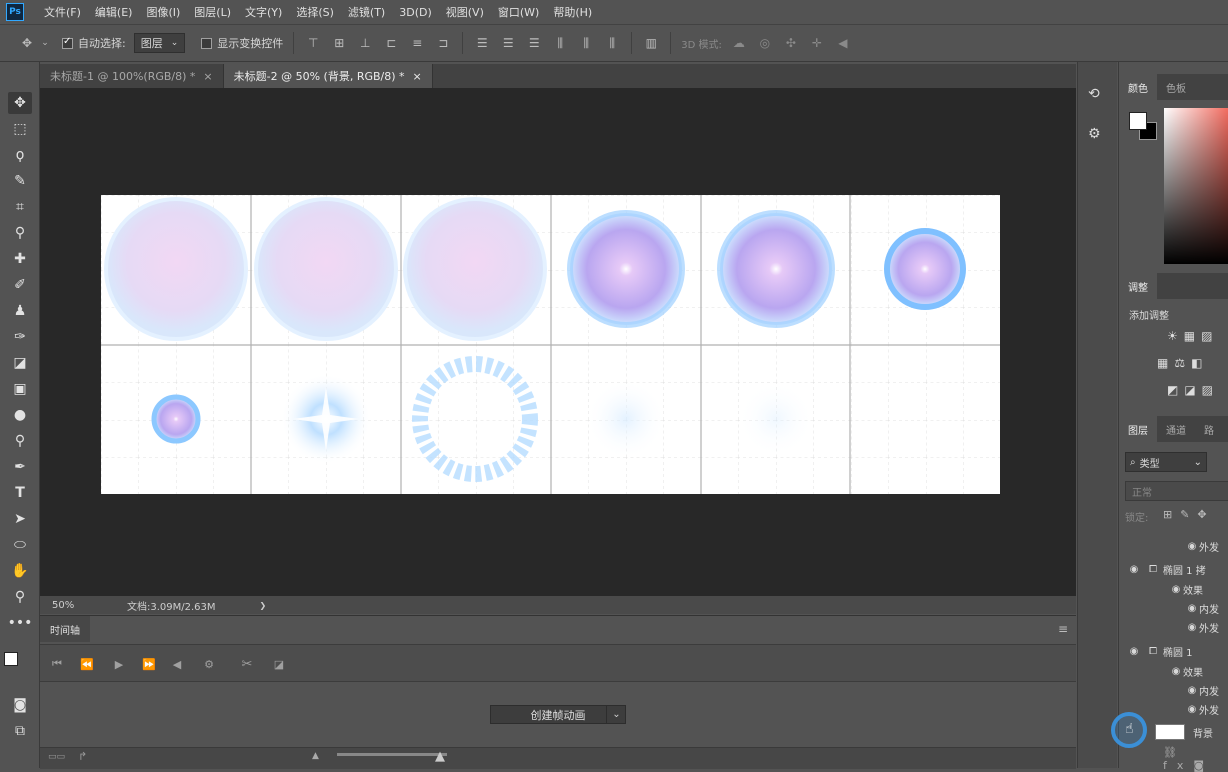 The image size is (1228, 772). What do you see at coordinates (11, 659) in the screenshot?
I see `foreground-color-swatch` at bounding box center [11, 659].